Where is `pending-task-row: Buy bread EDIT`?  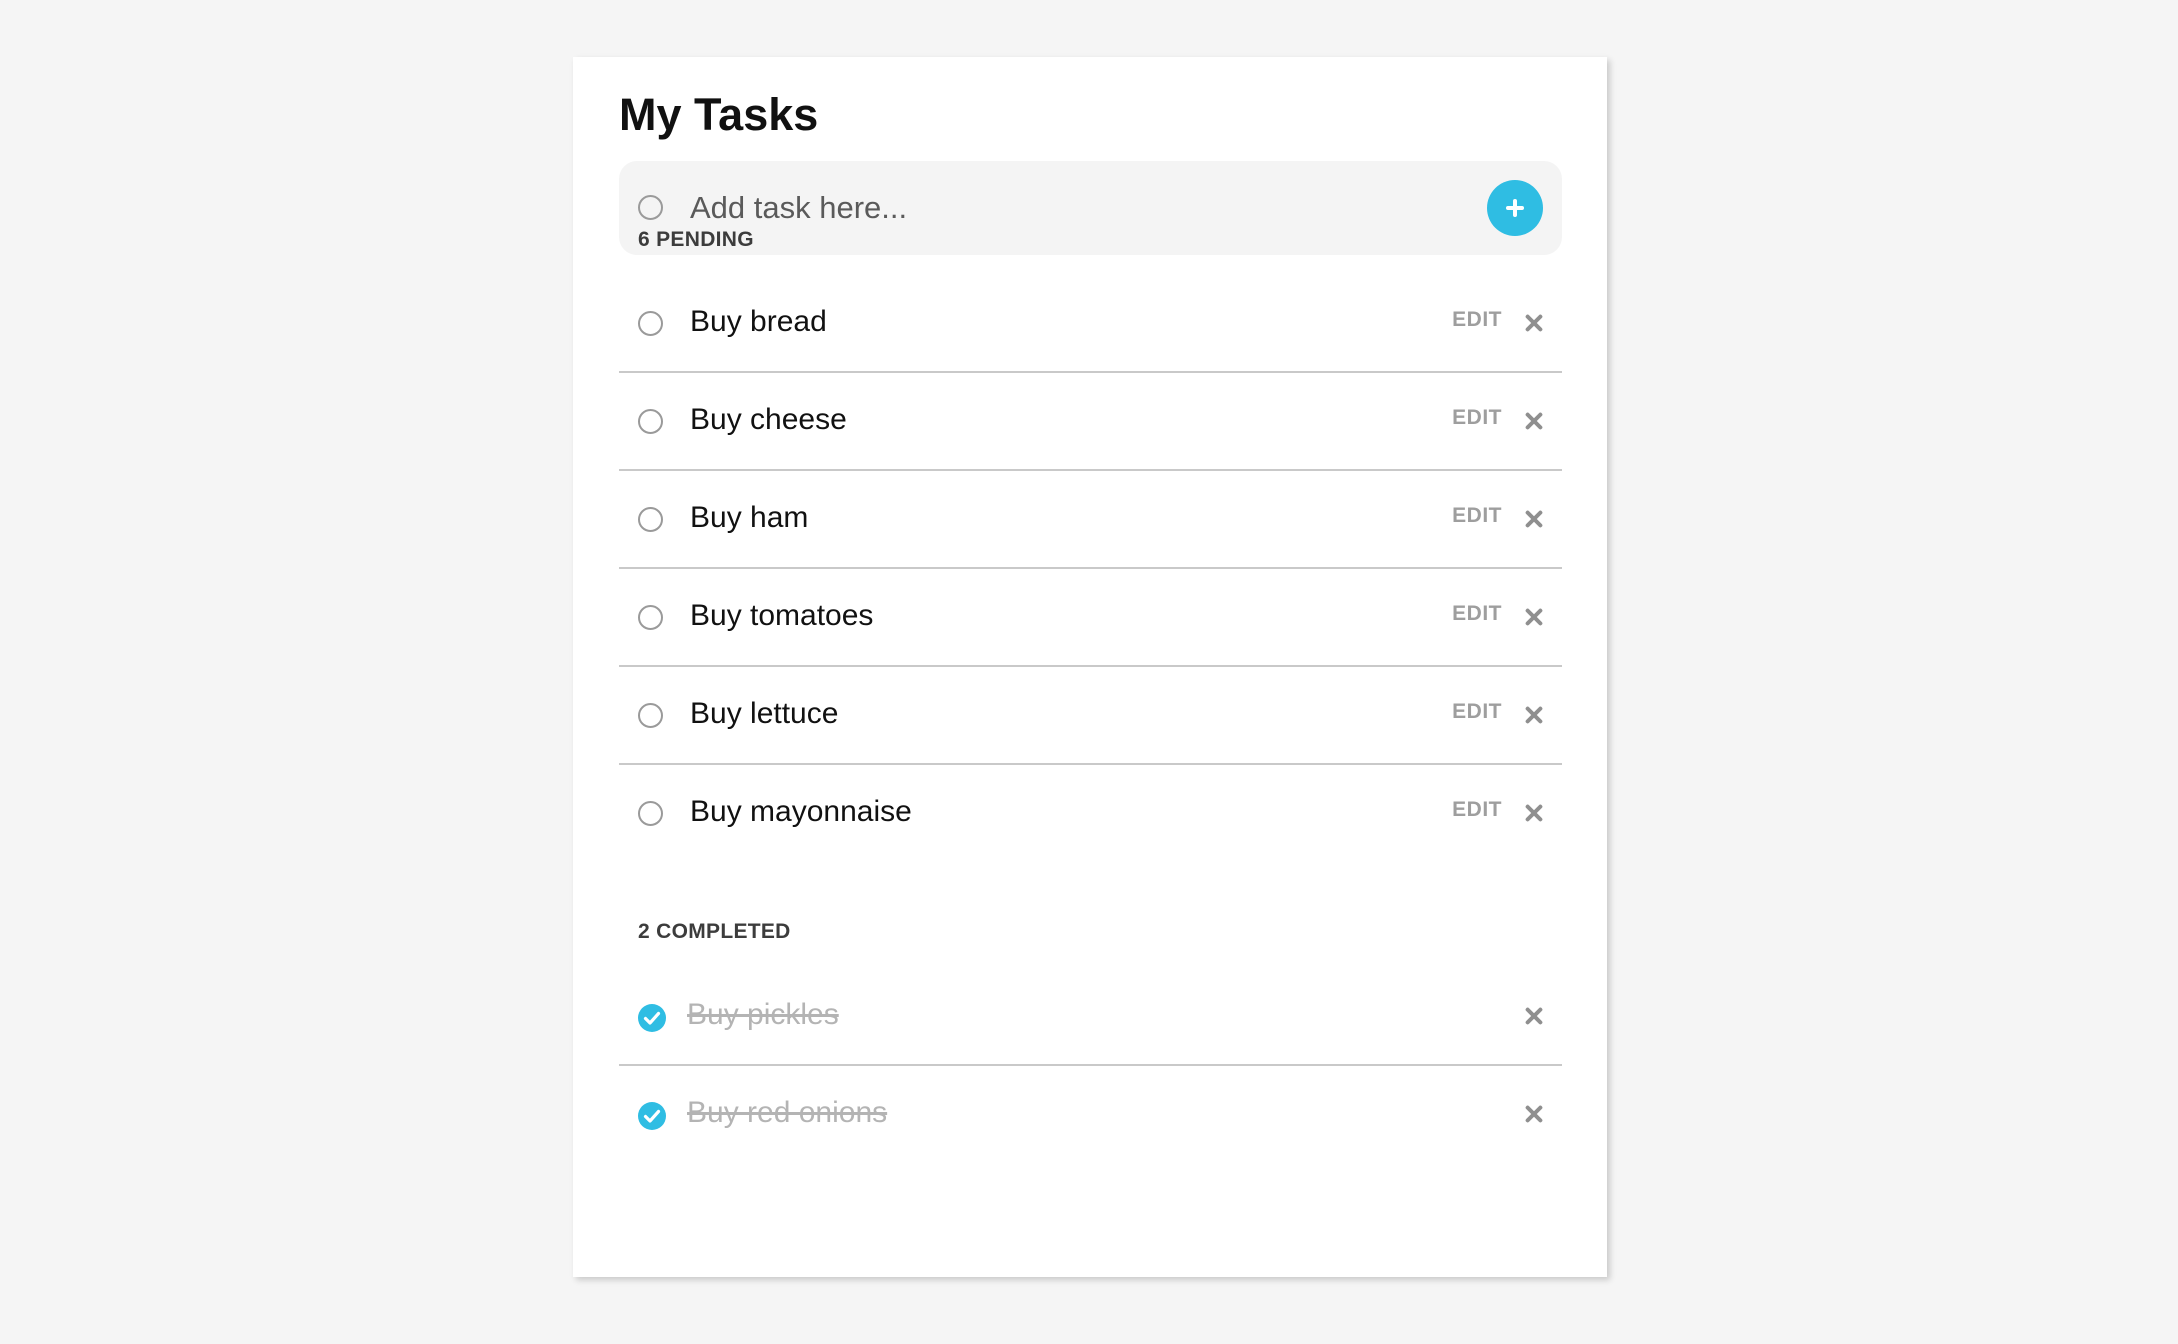 pending-task-row: Buy bread EDIT is located at coordinates (1090, 324).